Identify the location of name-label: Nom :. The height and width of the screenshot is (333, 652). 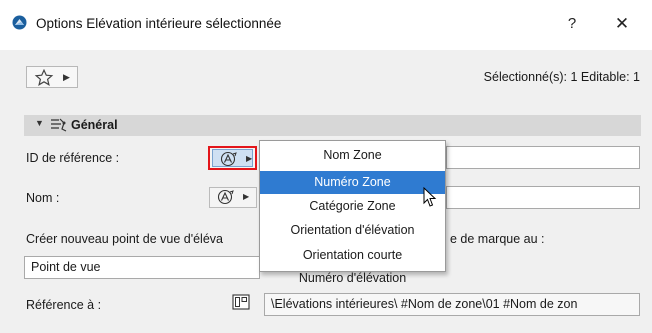
(43, 198).